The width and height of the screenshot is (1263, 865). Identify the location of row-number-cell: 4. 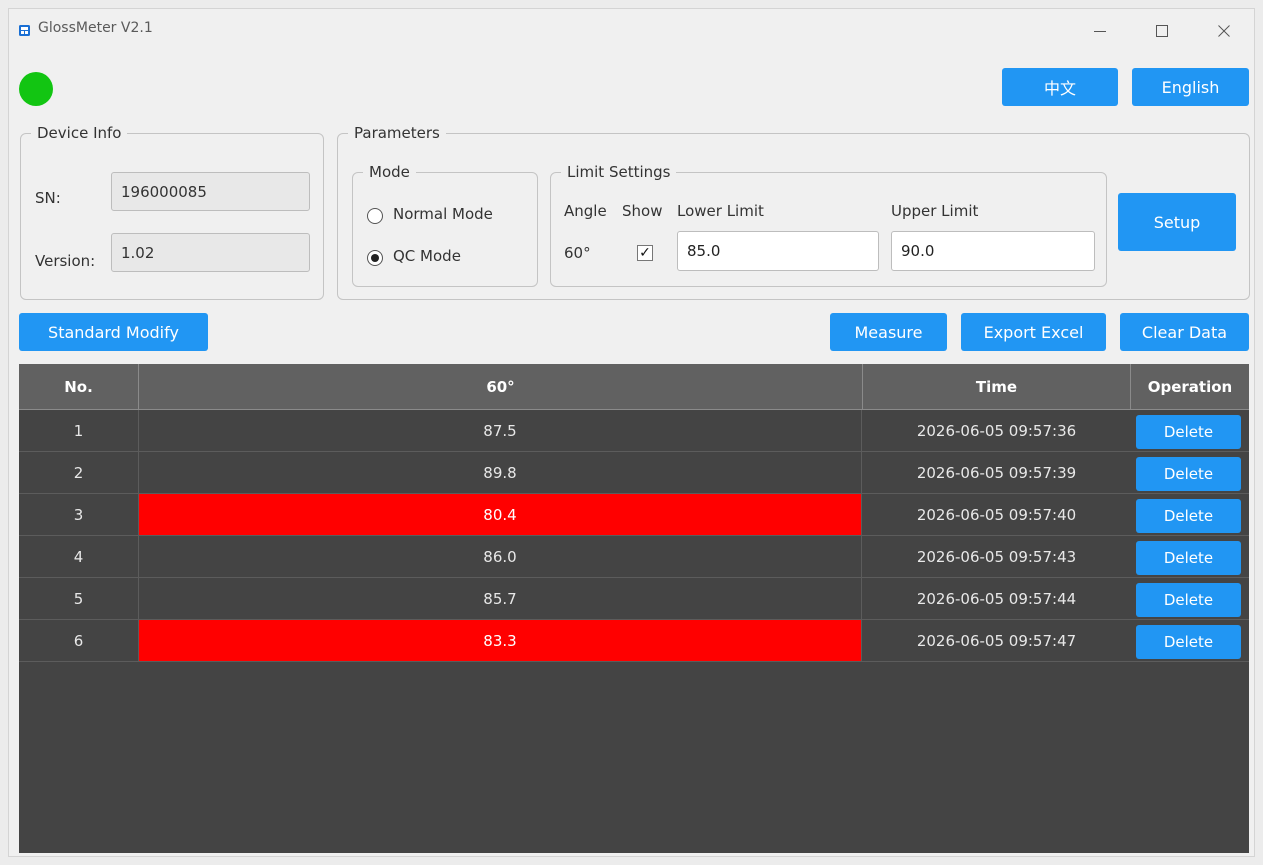
(78, 556).